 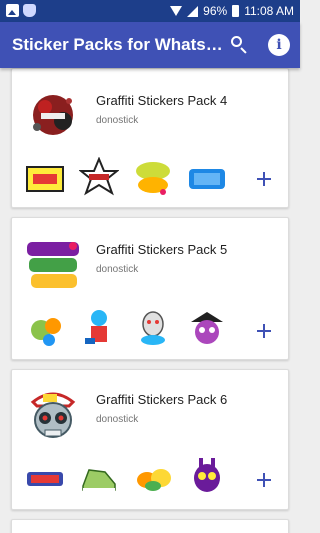 What do you see at coordinates (12, 10) in the screenshot?
I see `gallery-notification-icon` at bounding box center [12, 10].